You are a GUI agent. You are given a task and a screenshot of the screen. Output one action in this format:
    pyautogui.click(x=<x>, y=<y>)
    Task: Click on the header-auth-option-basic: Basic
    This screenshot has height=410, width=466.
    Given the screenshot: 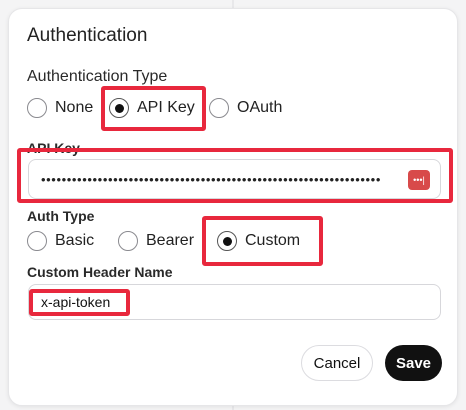 What is the action you would take?
    pyautogui.click(x=60, y=241)
    